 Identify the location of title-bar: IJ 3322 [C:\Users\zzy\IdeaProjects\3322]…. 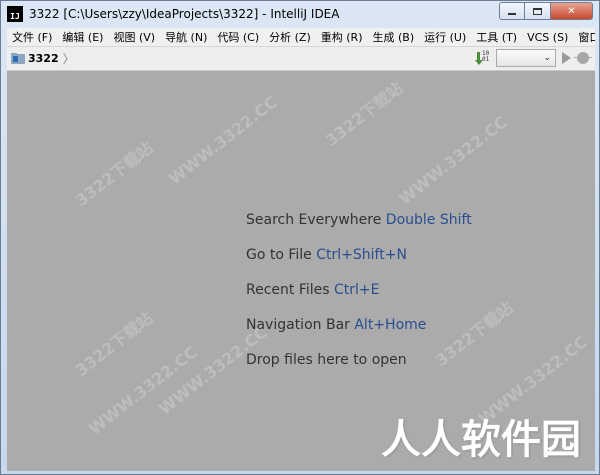
(300, 14).